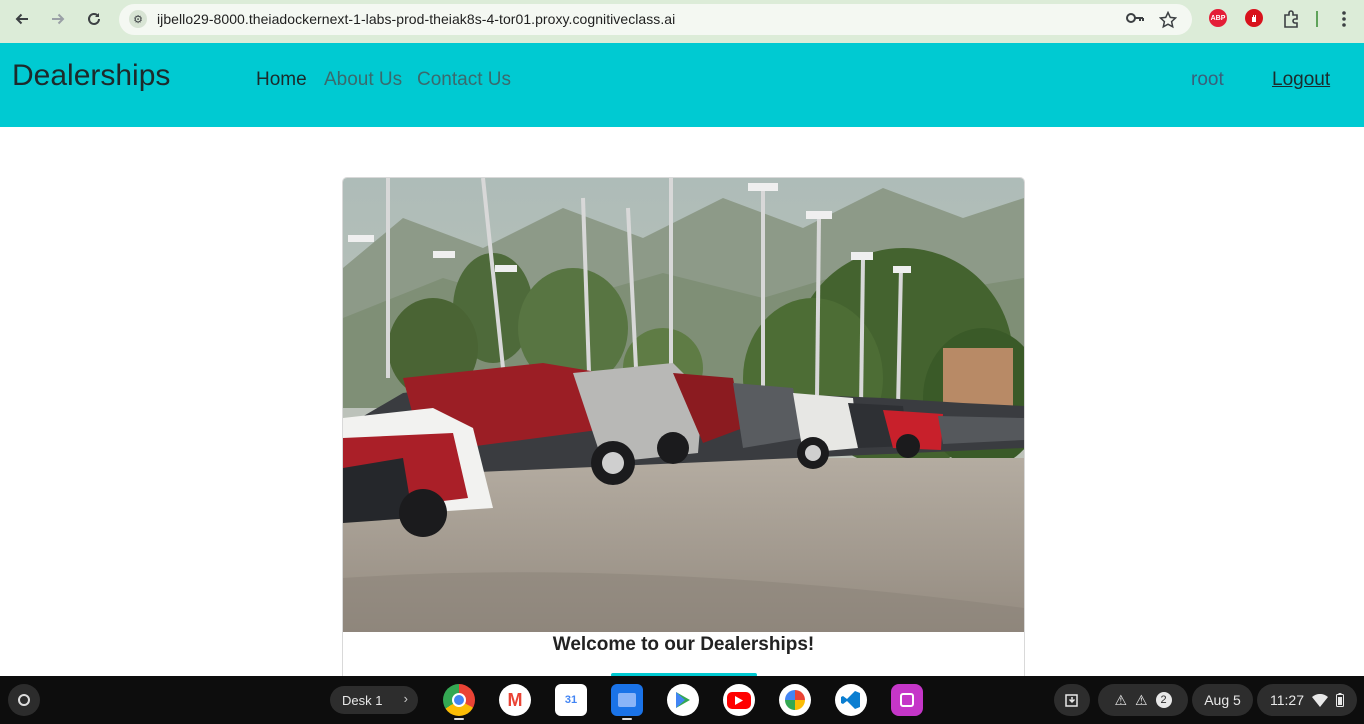  What do you see at coordinates (1218, 18) in the screenshot?
I see `adblock-extension-icon: ABP` at bounding box center [1218, 18].